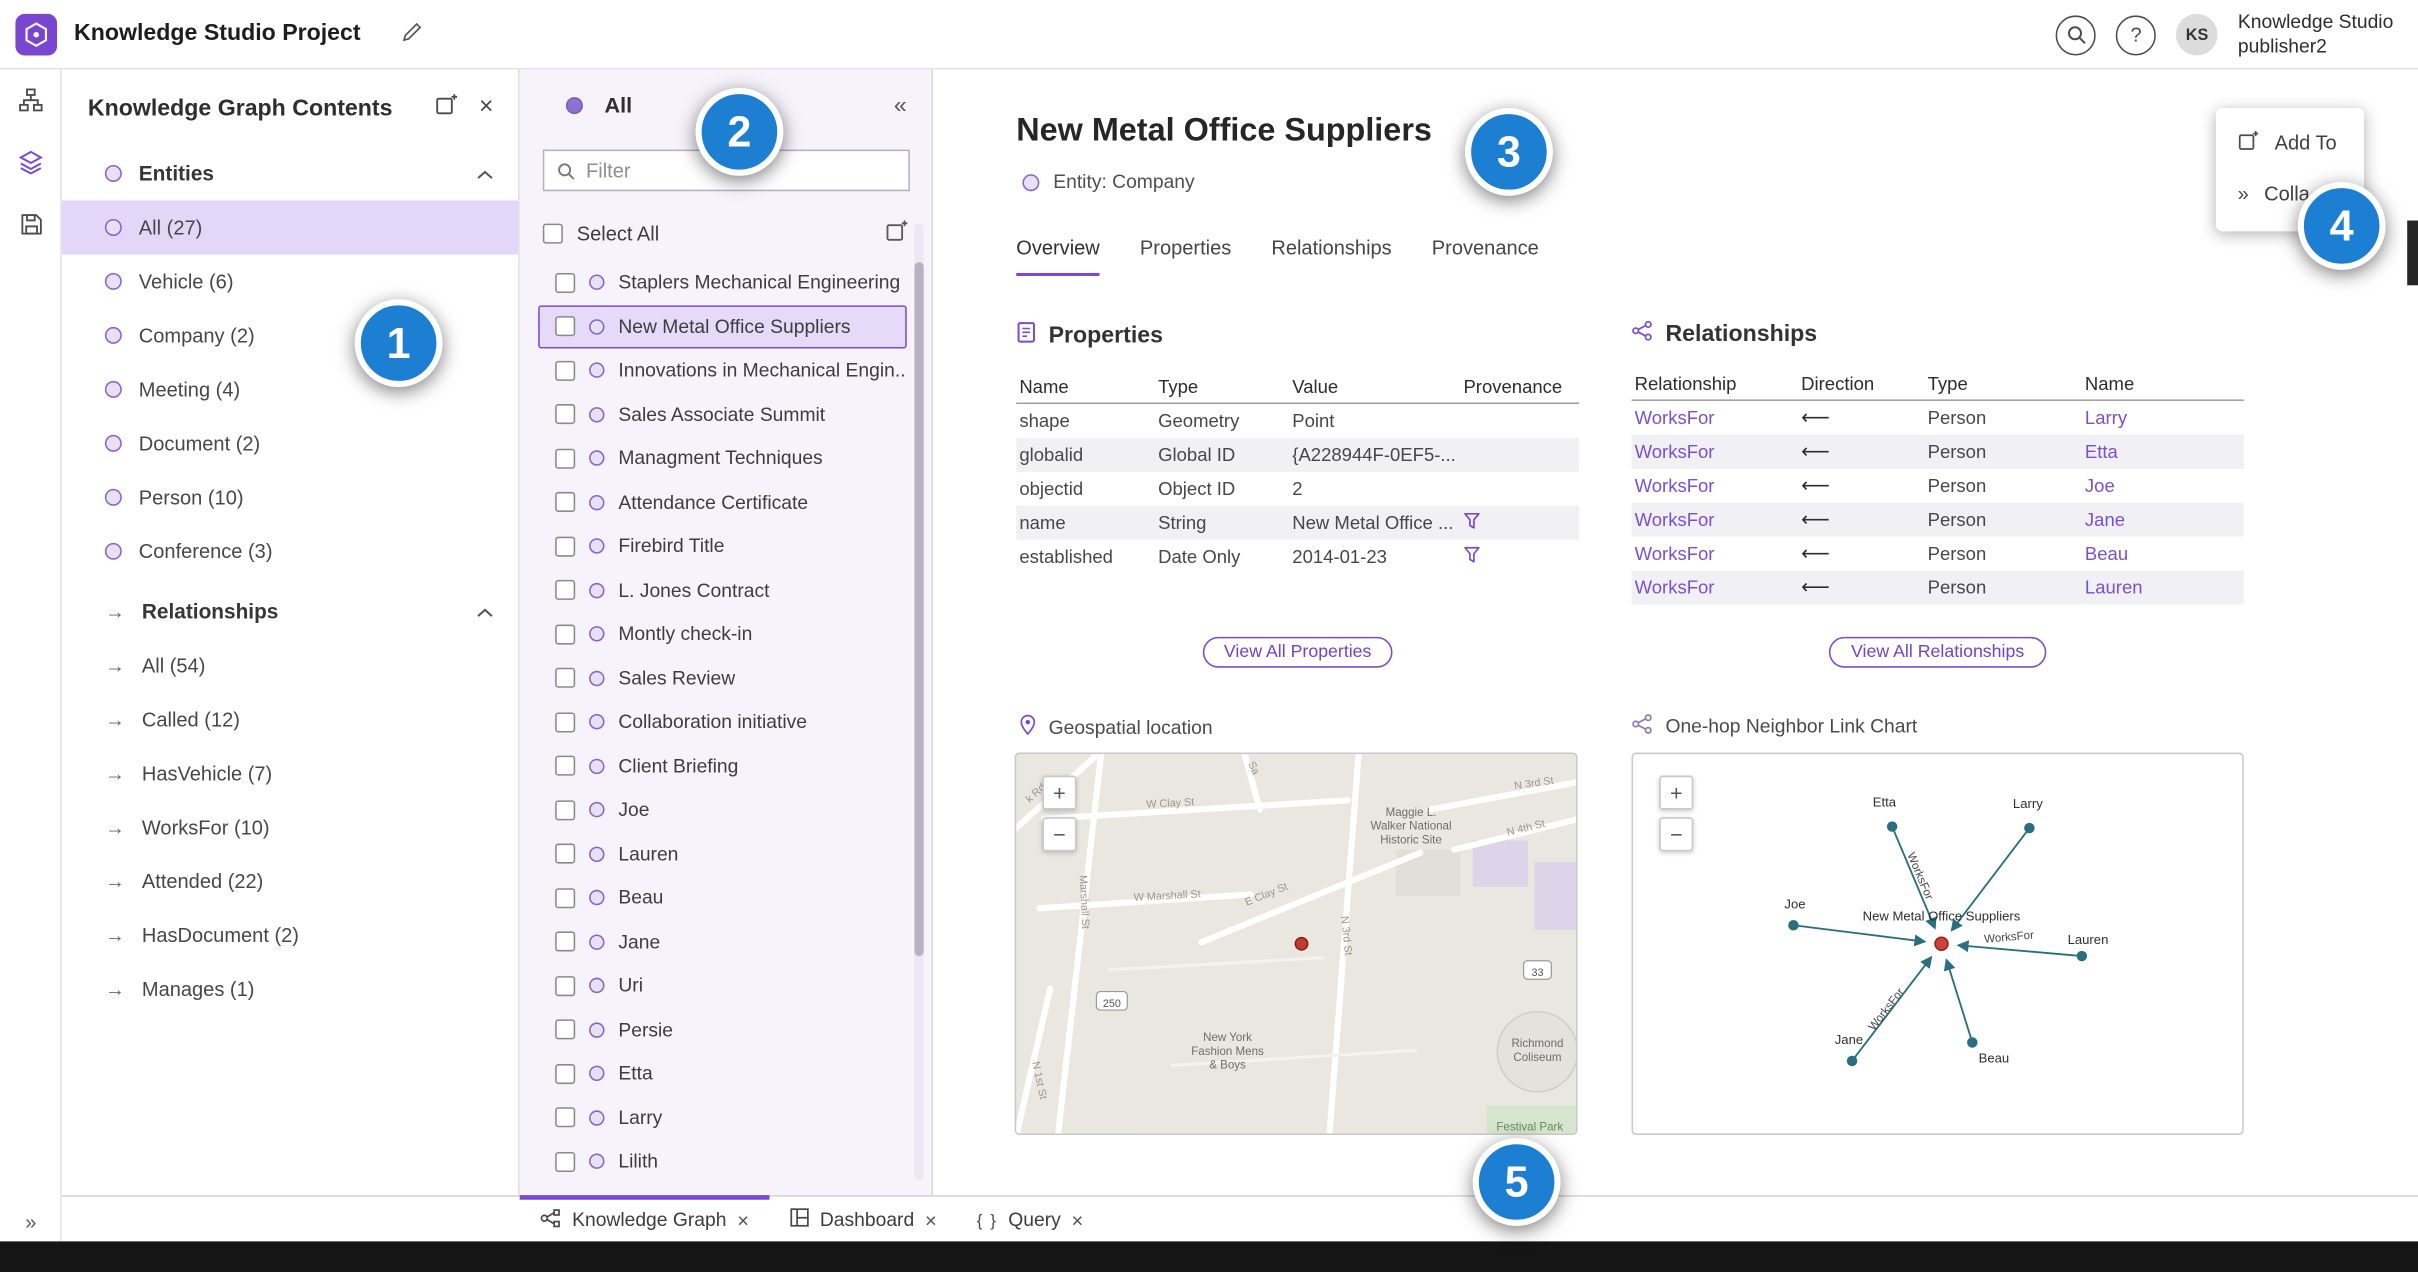  What do you see at coordinates (722, 458) in the screenshot?
I see `graph-list-item: Managment Techniques` at bounding box center [722, 458].